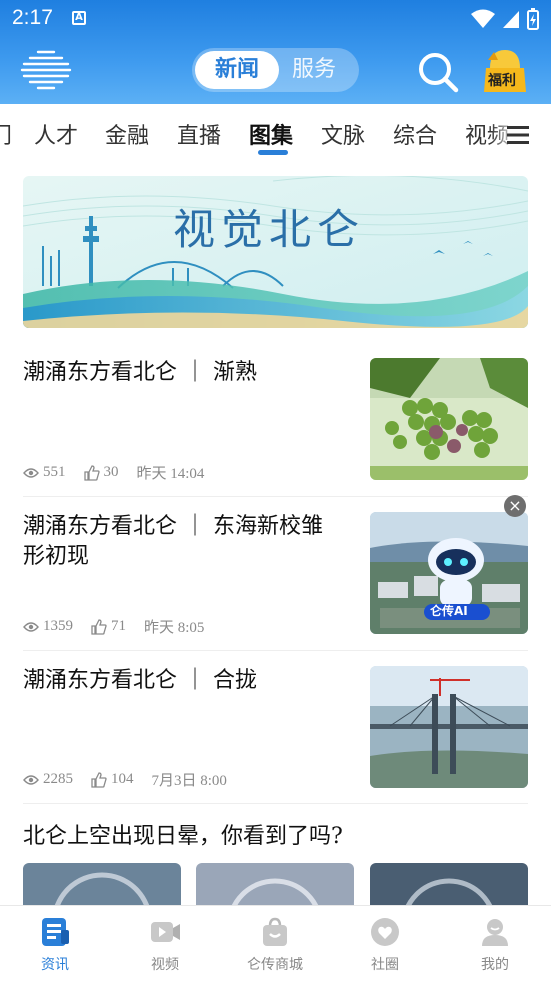 This screenshot has height=981, width=551. What do you see at coordinates (275, 931) in the screenshot?
I see `shopping-bag-icon` at bounding box center [275, 931].